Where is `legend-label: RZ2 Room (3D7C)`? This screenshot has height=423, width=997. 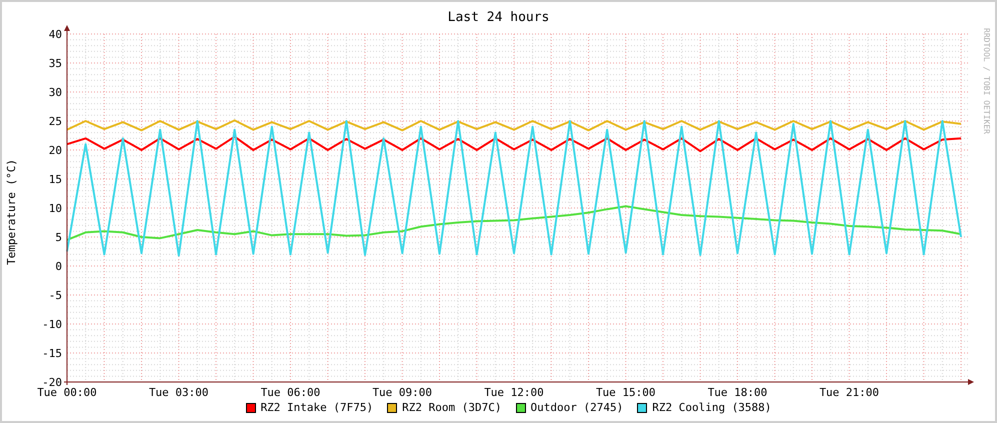
legend-label: RZ2 Room (3D7C) is located at coordinates (452, 408).